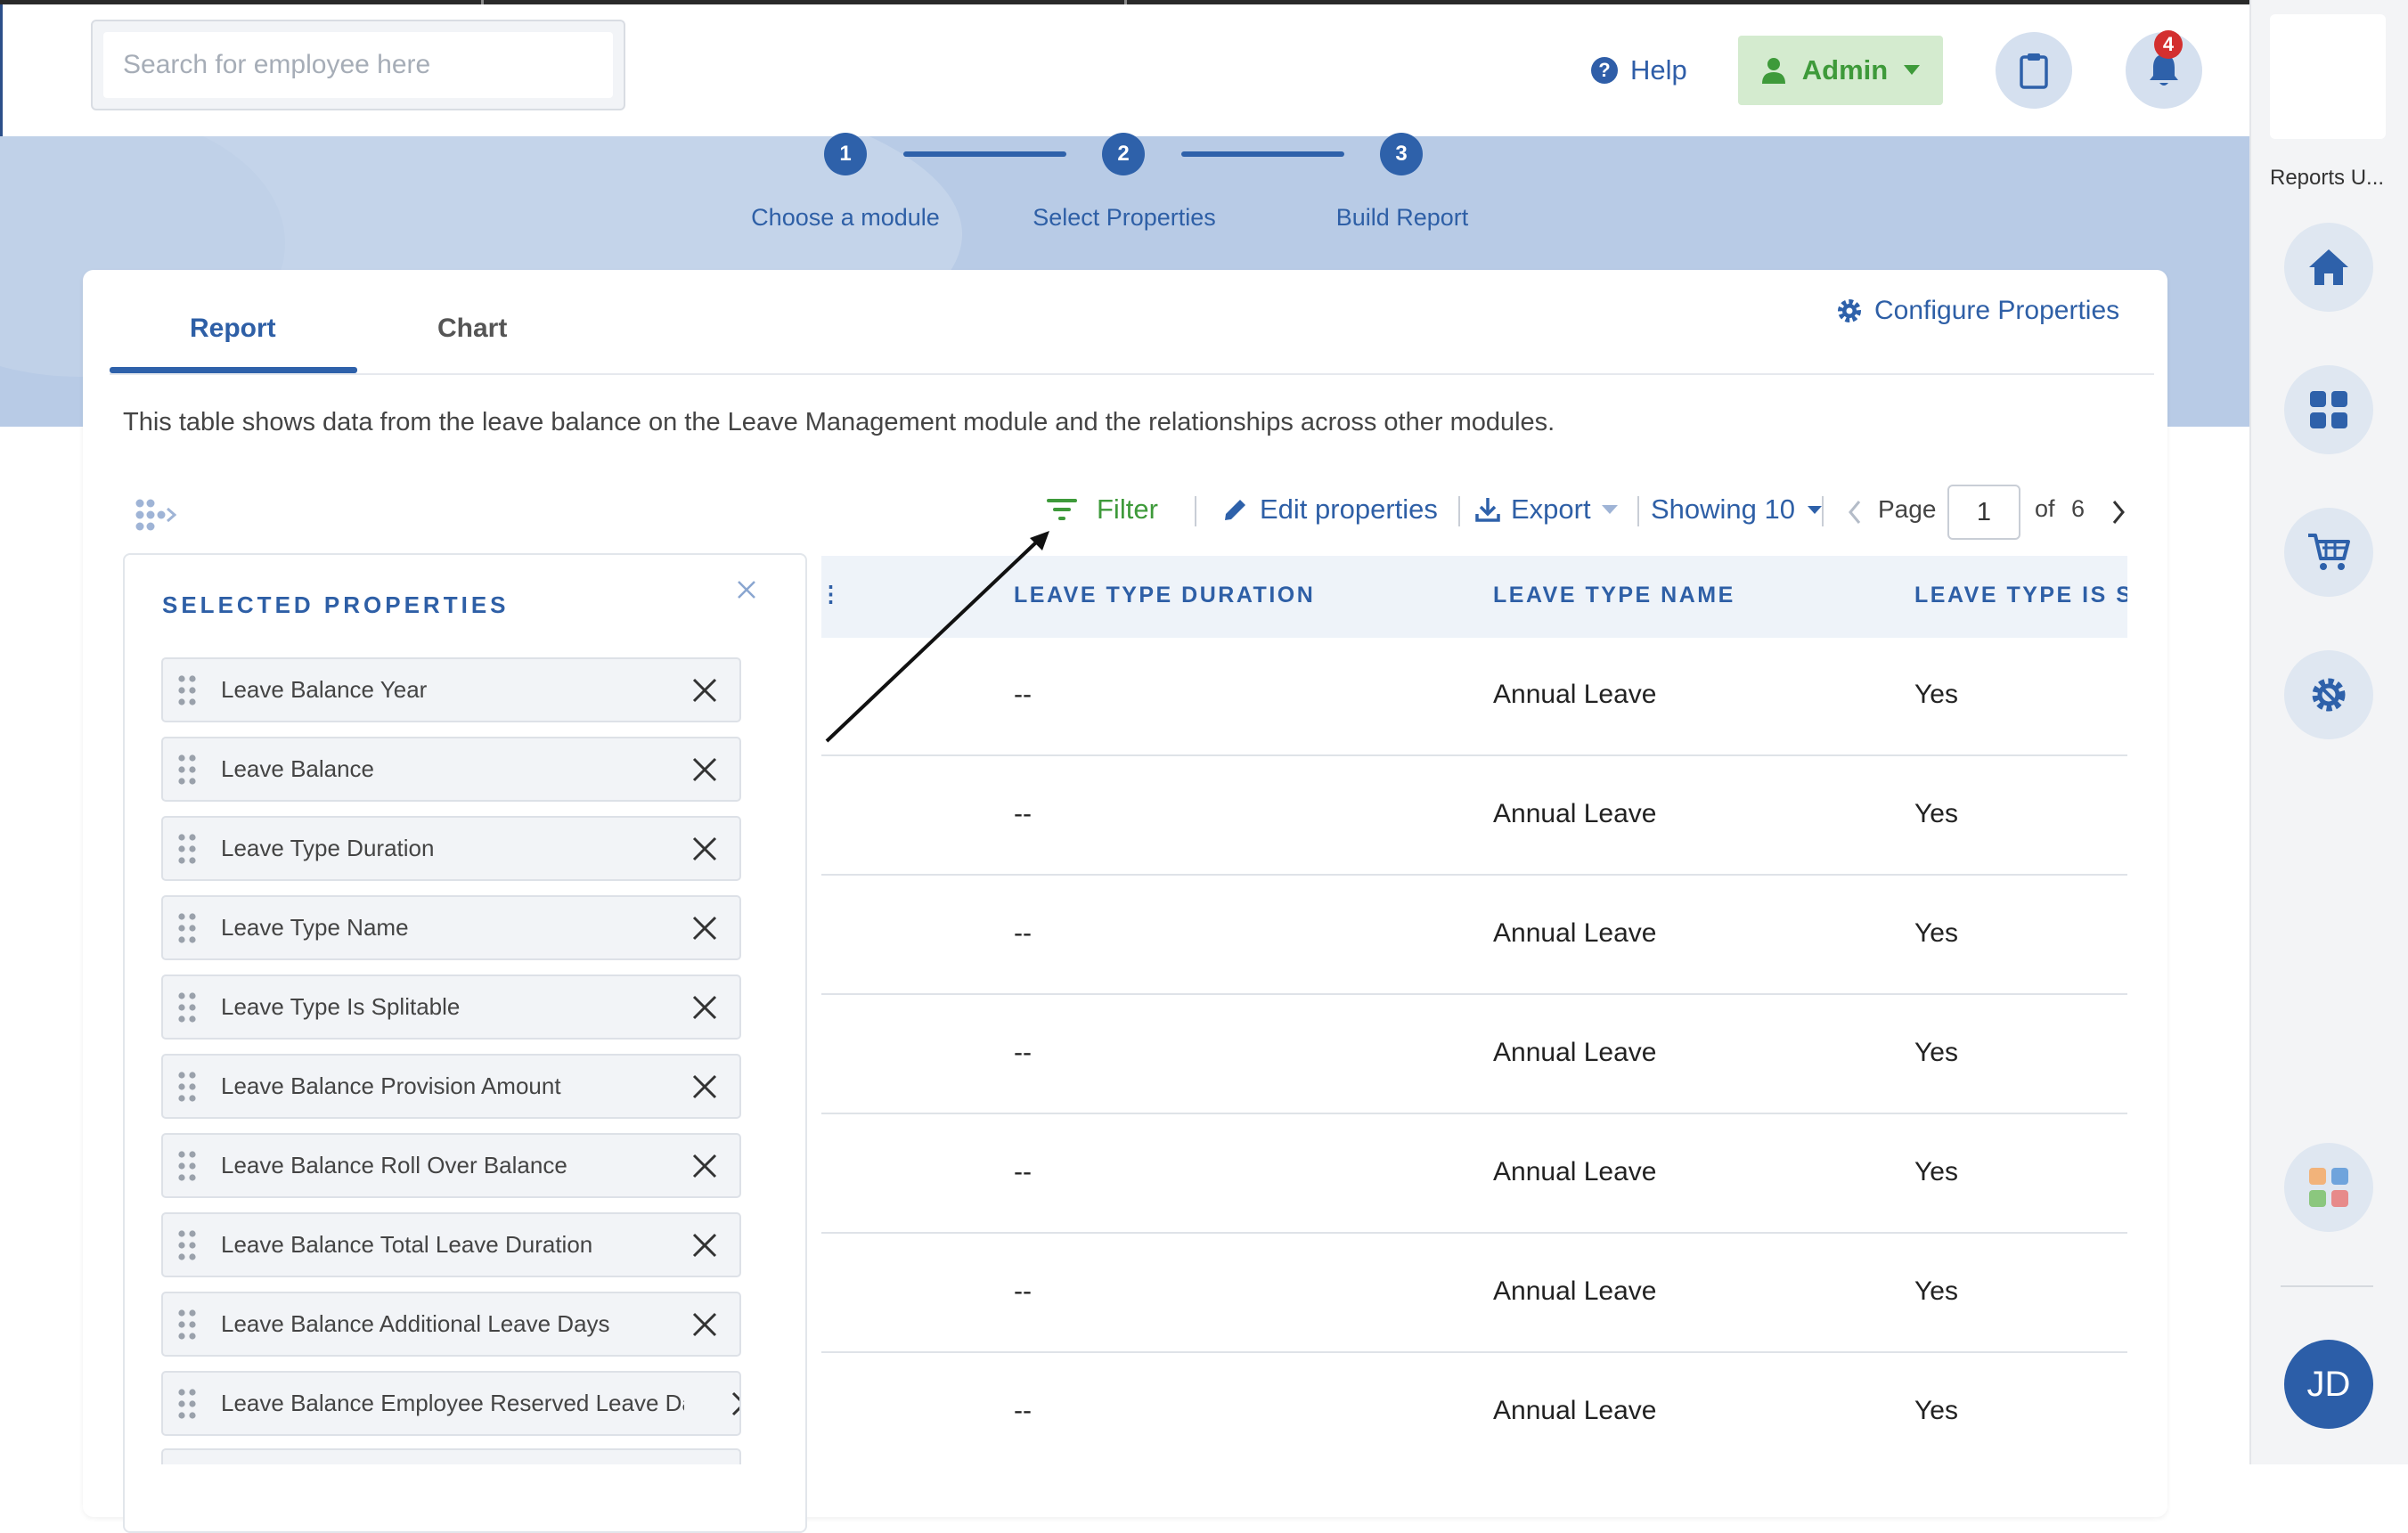 This screenshot has width=2408, height=1533. What do you see at coordinates (451, 769) in the screenshot?
I see `selected-property-item: Leave Balance` at bounding box center [451, 769].